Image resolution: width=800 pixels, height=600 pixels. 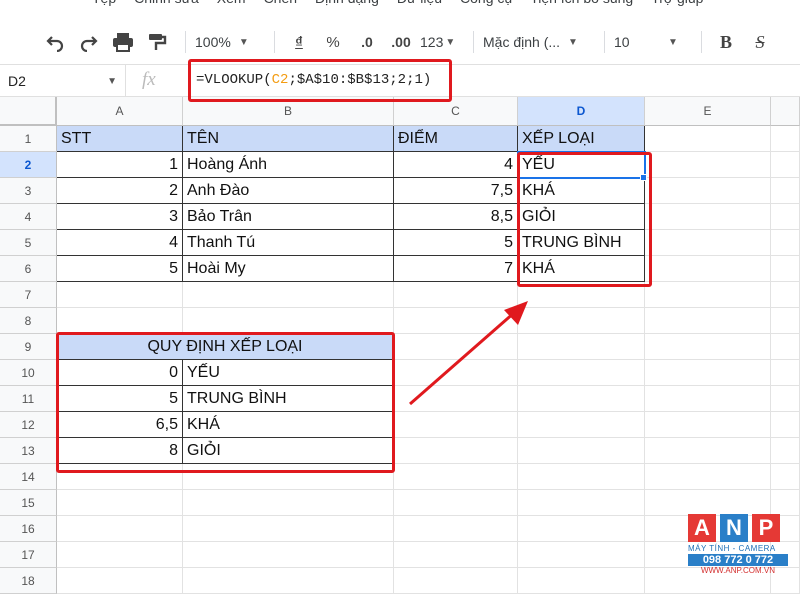 I want to click on menu-file: Tệp, so click(x=104, y=5).